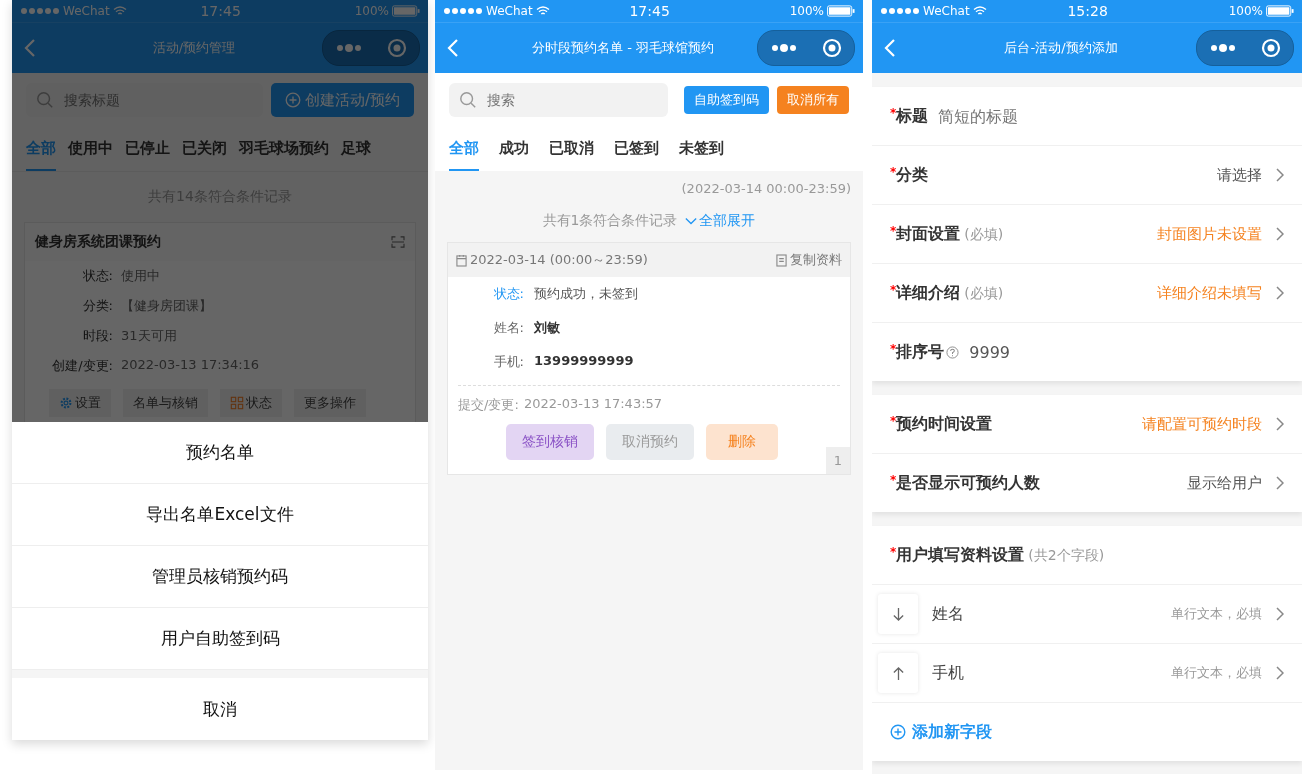 The height and width of the screenshot is (774, 1305). What do you see at coordinates (330, 403) in the screenshot?
I see `card-action-button: 更多操作` at bounding box center [330, 403].